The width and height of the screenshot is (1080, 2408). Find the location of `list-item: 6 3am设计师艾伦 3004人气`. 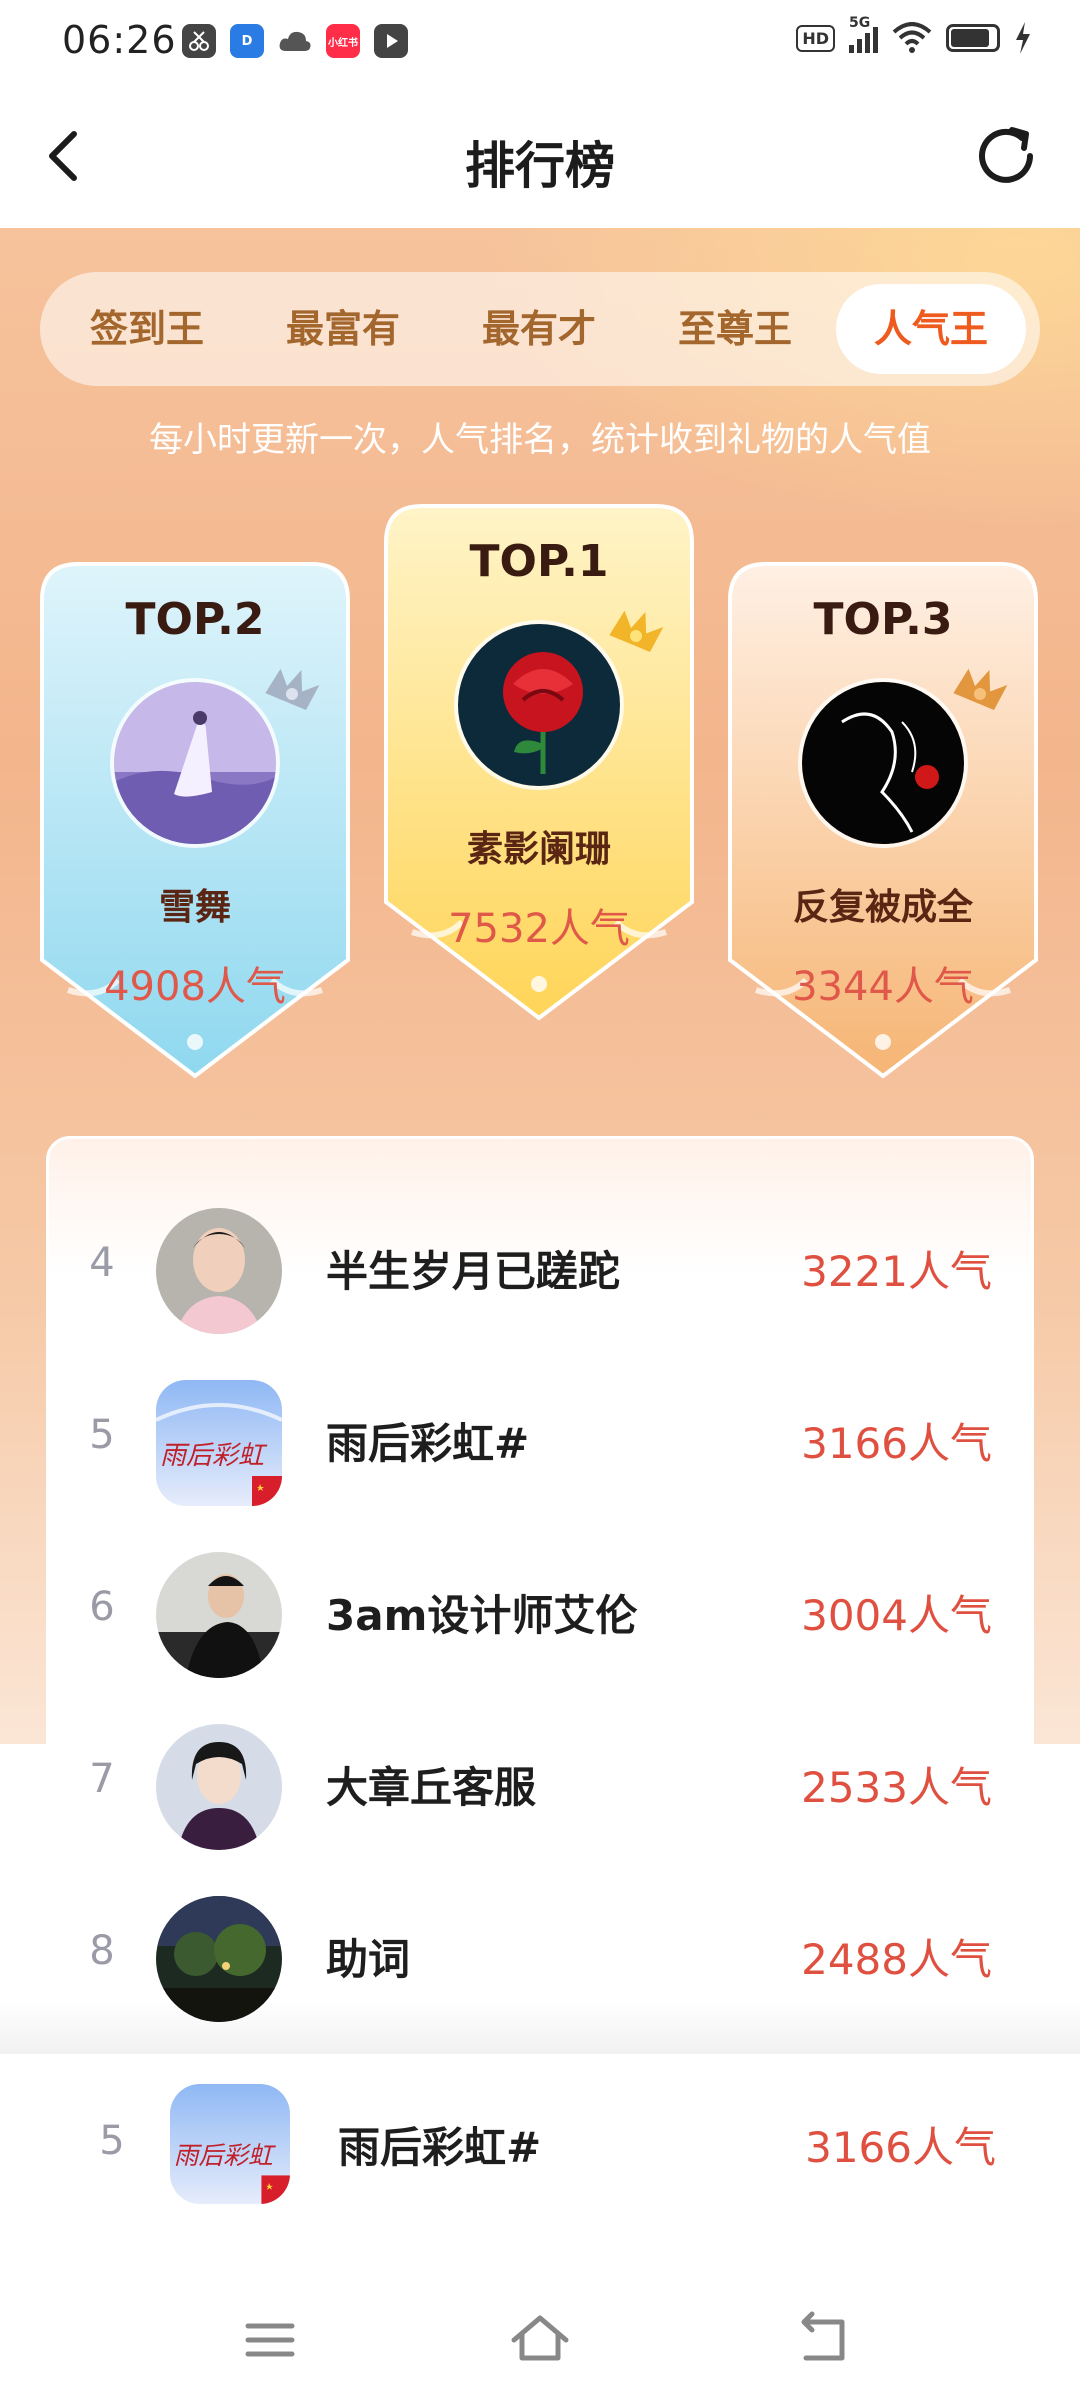

list-item: 6 3am设计师艾伦 3004人气 is located at coordinates (540, 1612).